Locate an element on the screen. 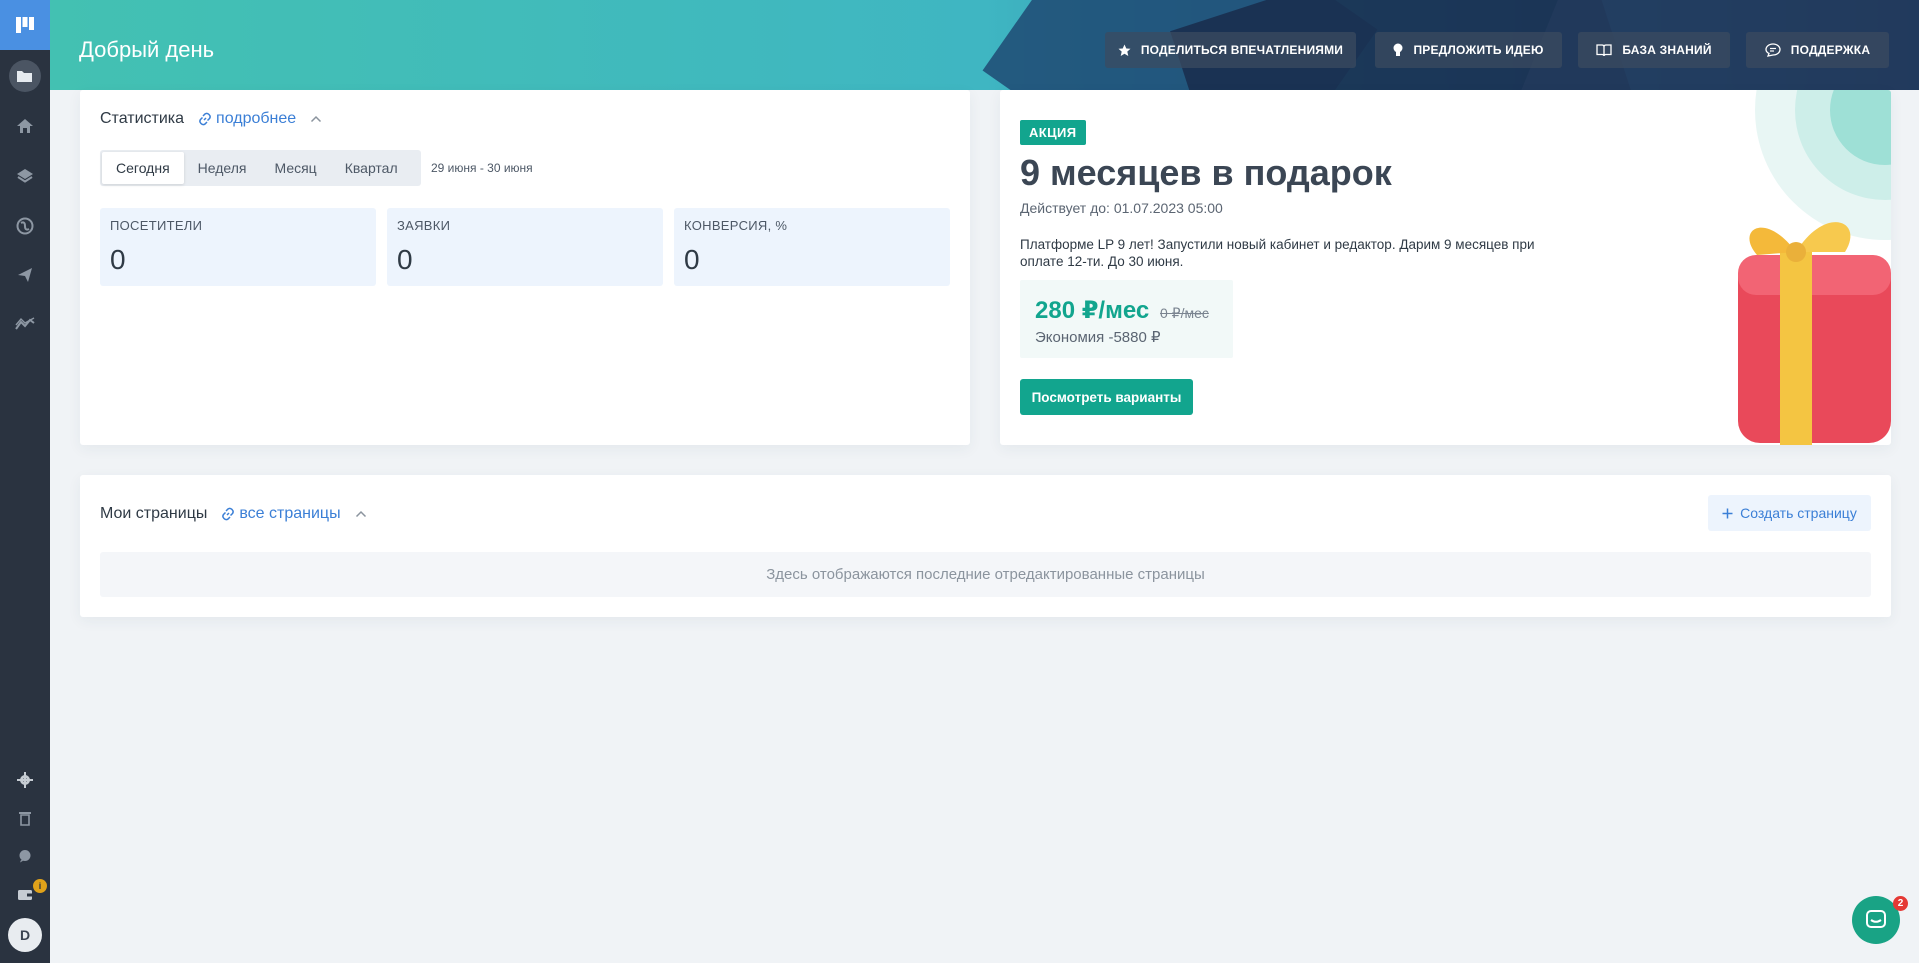  trash-icon is located at coordinates (25, 819).